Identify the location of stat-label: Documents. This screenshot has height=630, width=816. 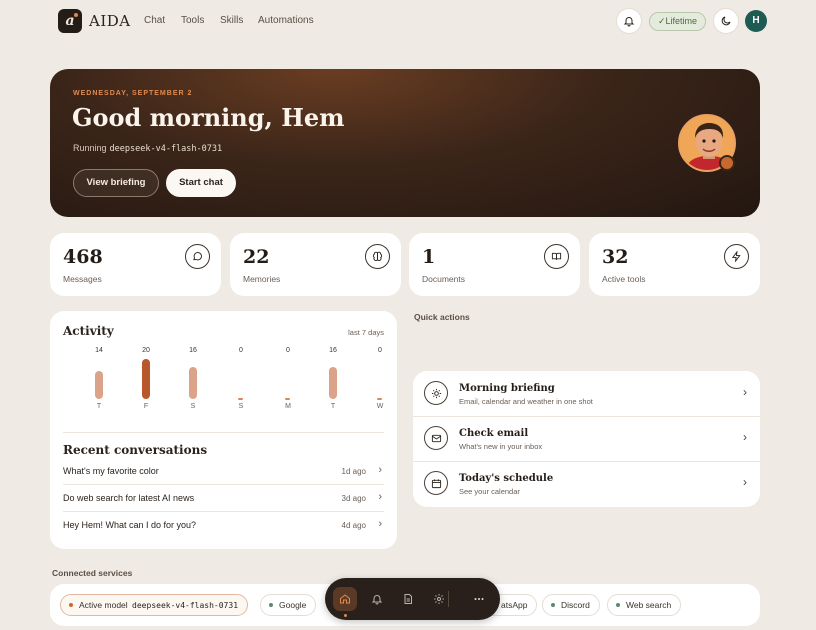
(443, 279).